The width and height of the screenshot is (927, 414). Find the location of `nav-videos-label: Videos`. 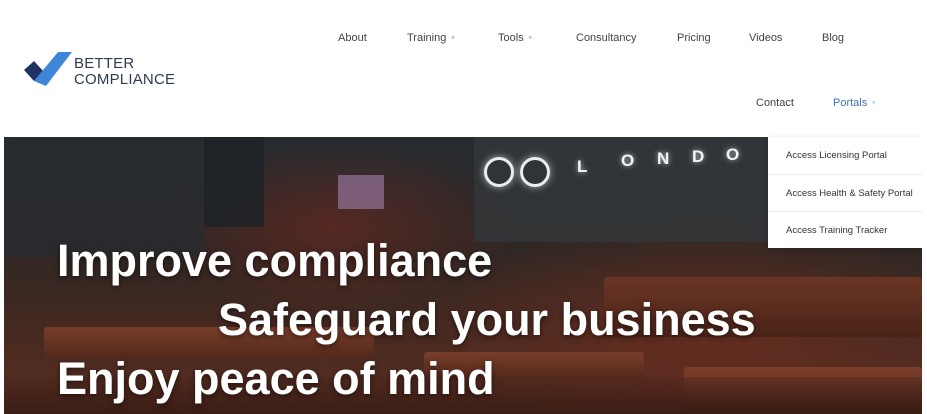

nav-videos-label: Videos is located at coordinates (766, 38).